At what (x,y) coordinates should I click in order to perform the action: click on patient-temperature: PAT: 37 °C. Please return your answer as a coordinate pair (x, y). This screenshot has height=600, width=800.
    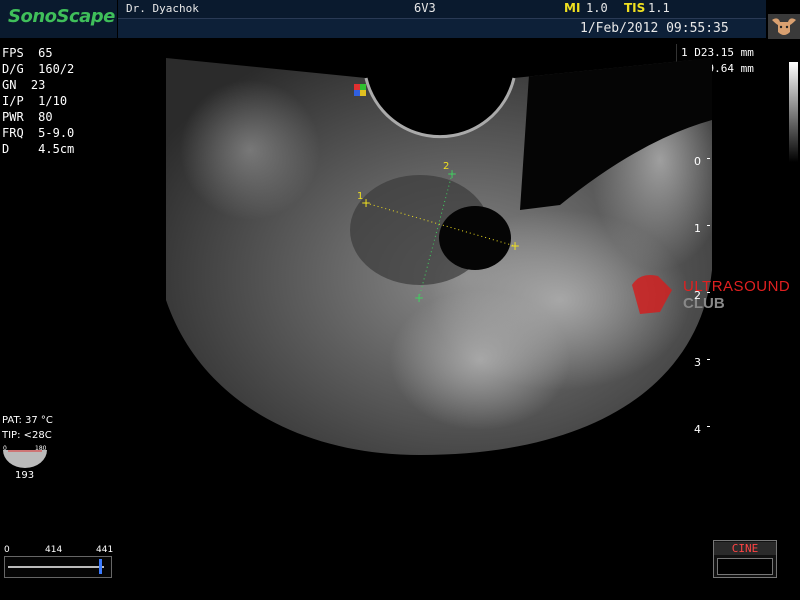
    Looking at the image, I should click on (27, 420).